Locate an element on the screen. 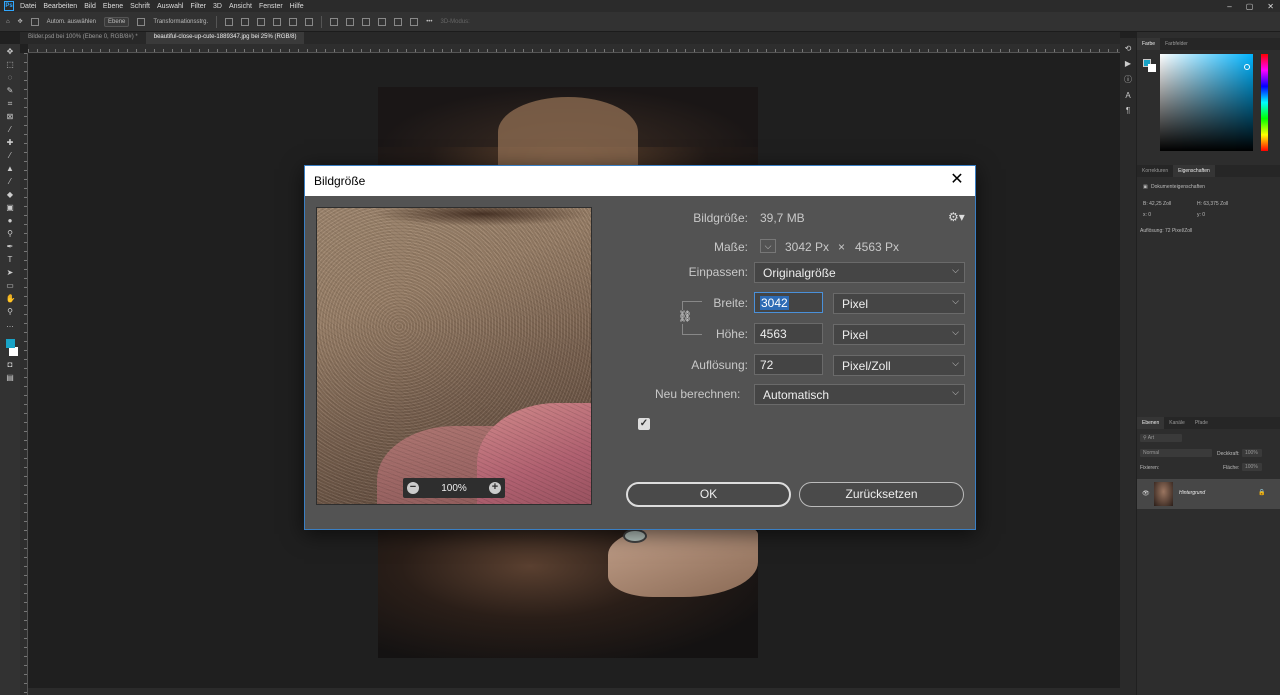  info-icon: ⓘ is located at coordinates (1128, 79).